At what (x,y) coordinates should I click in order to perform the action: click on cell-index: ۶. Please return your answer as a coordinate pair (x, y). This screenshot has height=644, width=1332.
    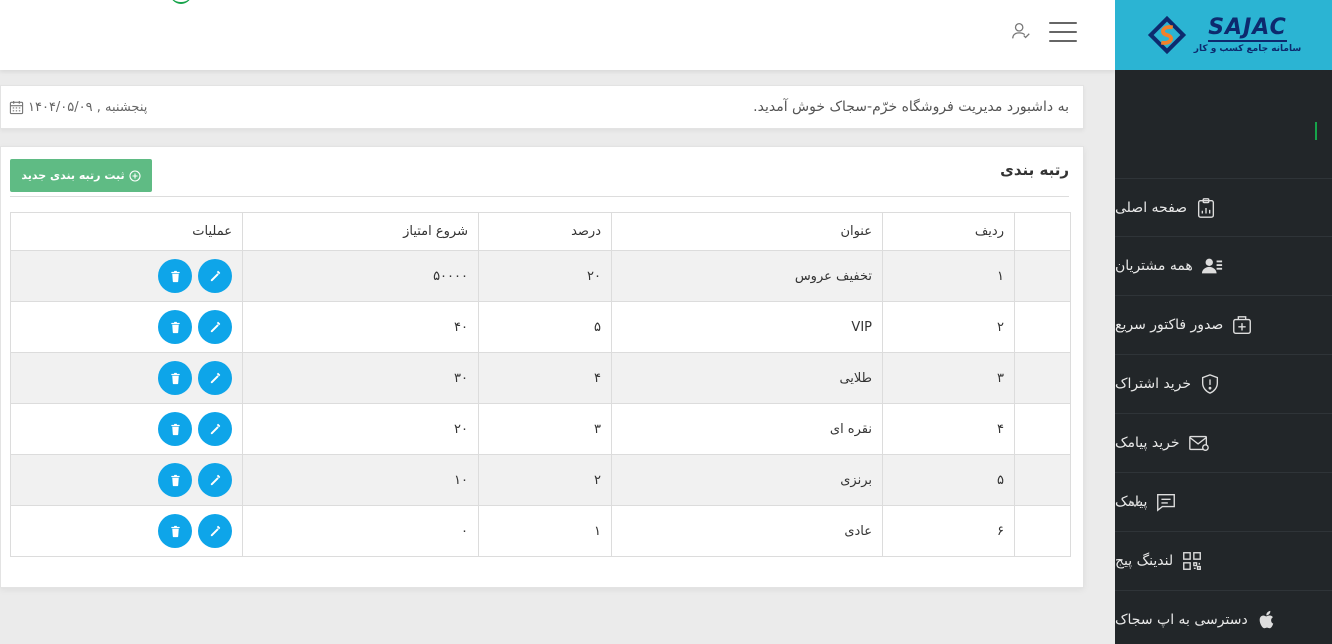
    Looking at the image, I should click on (948, 531).